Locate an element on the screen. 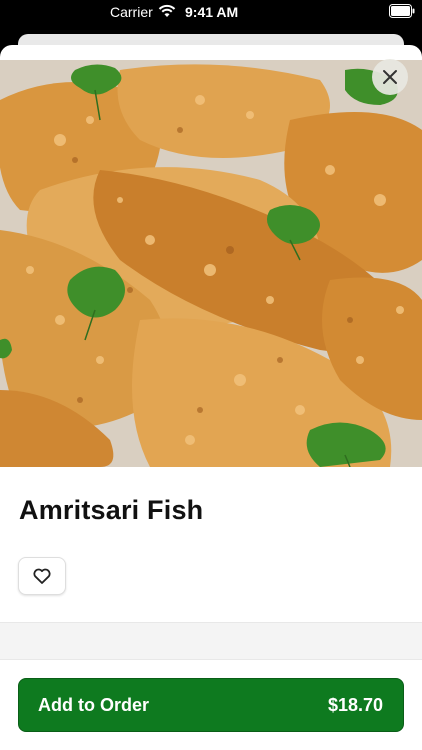 The image size is (422, 750). add-to-order-label: Add to Order is located at coordinates (93, 705).